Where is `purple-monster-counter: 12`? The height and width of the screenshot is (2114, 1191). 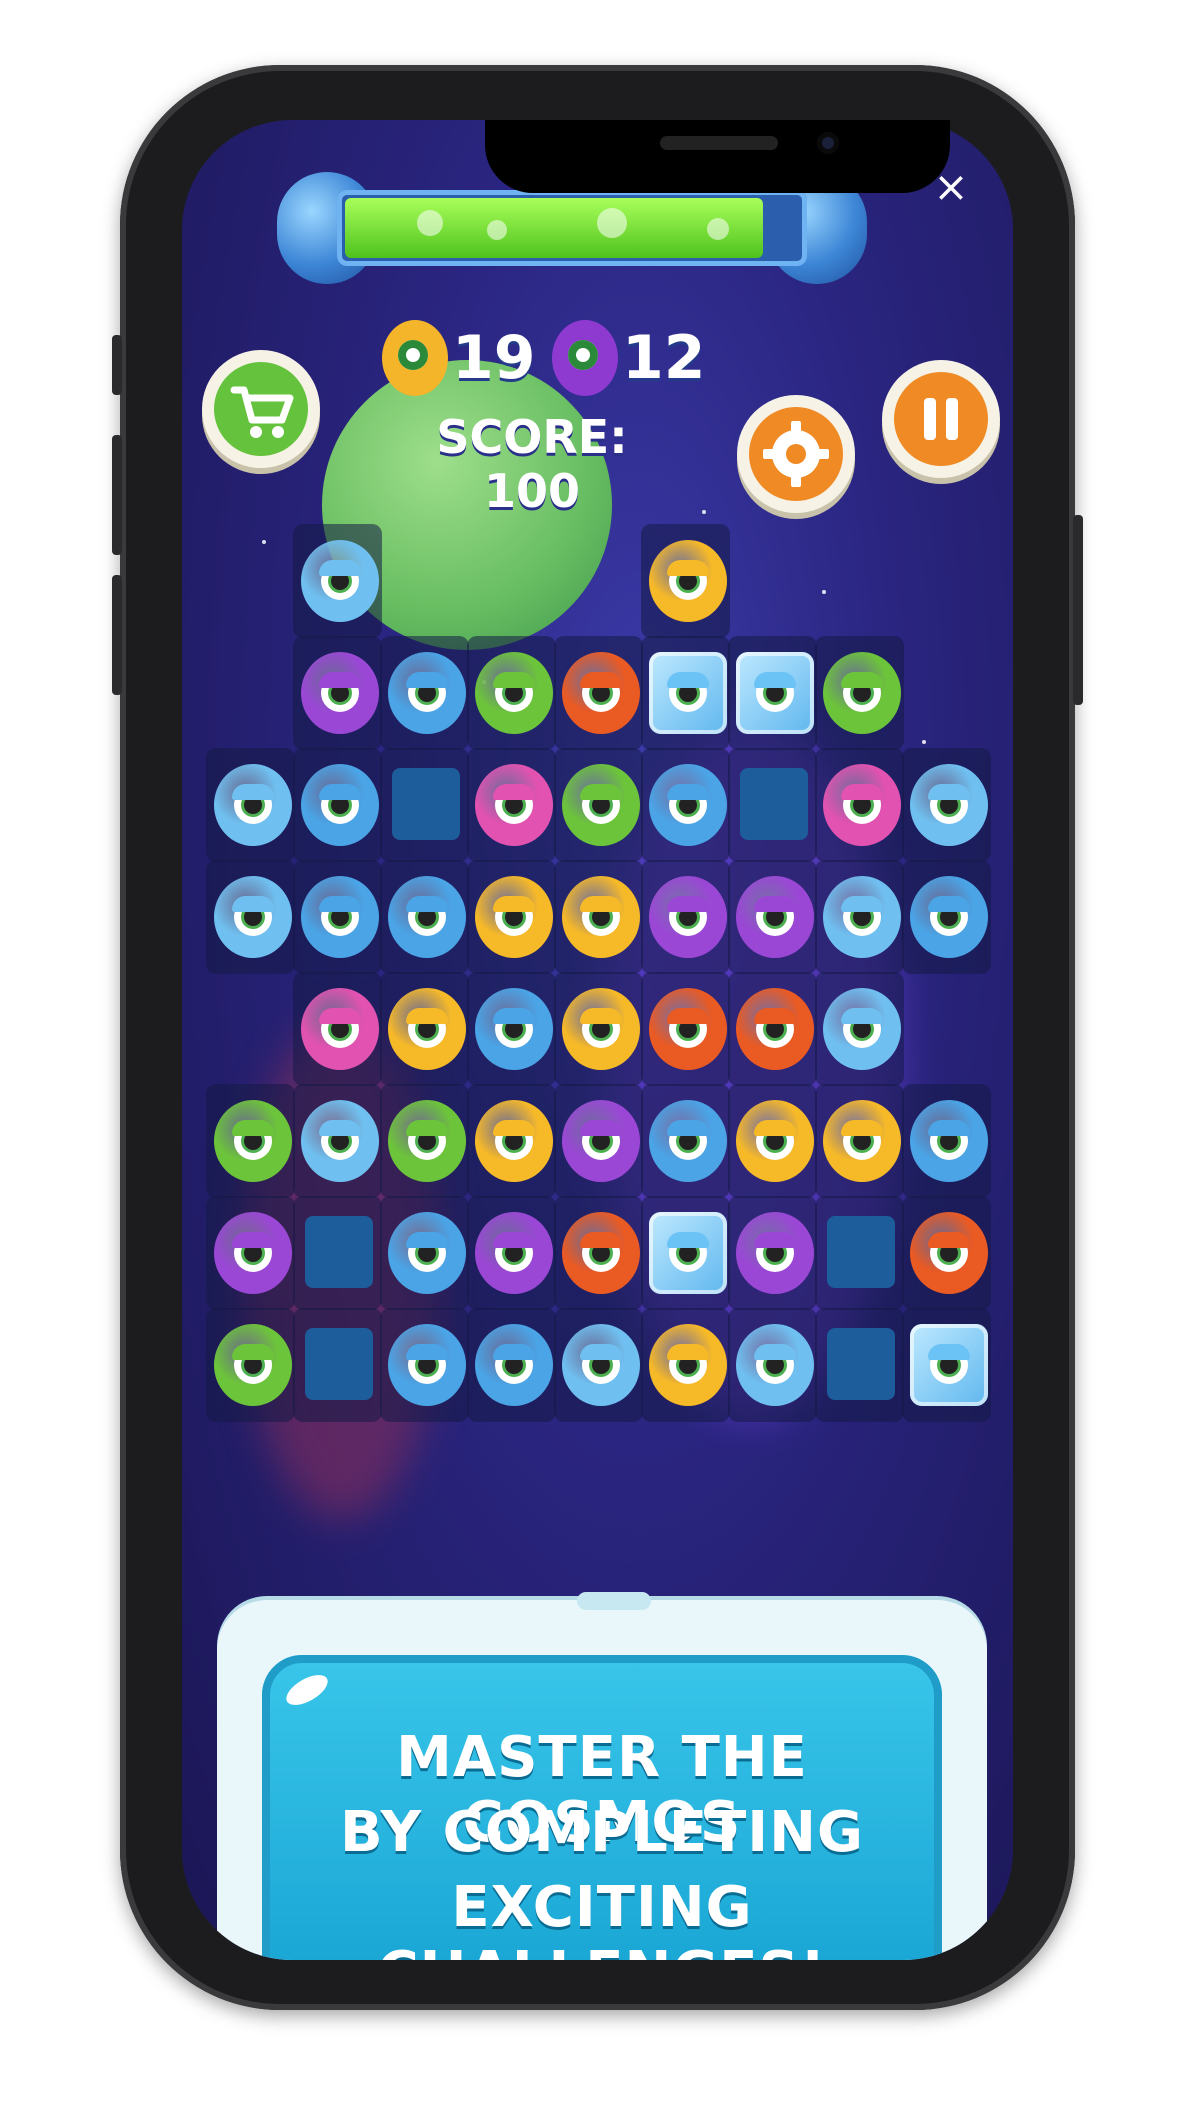 purple-monster-counter: 12 is located at coordinates (629, 358).